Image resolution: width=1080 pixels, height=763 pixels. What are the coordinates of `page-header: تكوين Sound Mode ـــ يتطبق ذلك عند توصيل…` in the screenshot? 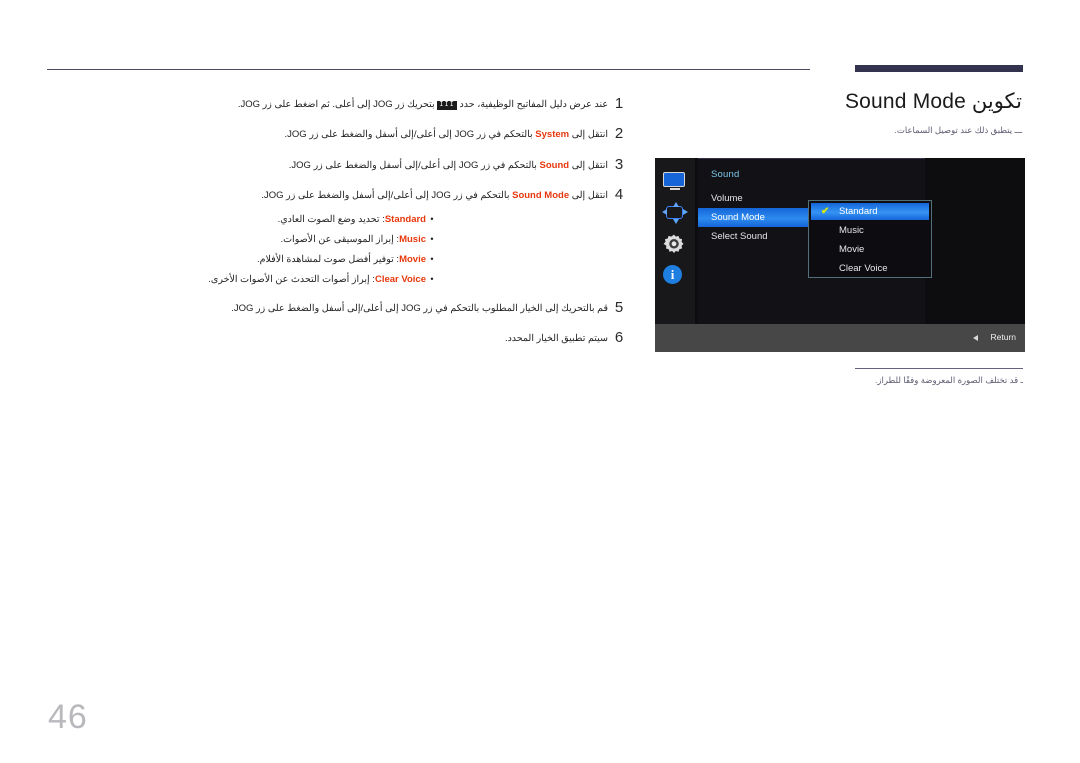 It's located at (840, 112).